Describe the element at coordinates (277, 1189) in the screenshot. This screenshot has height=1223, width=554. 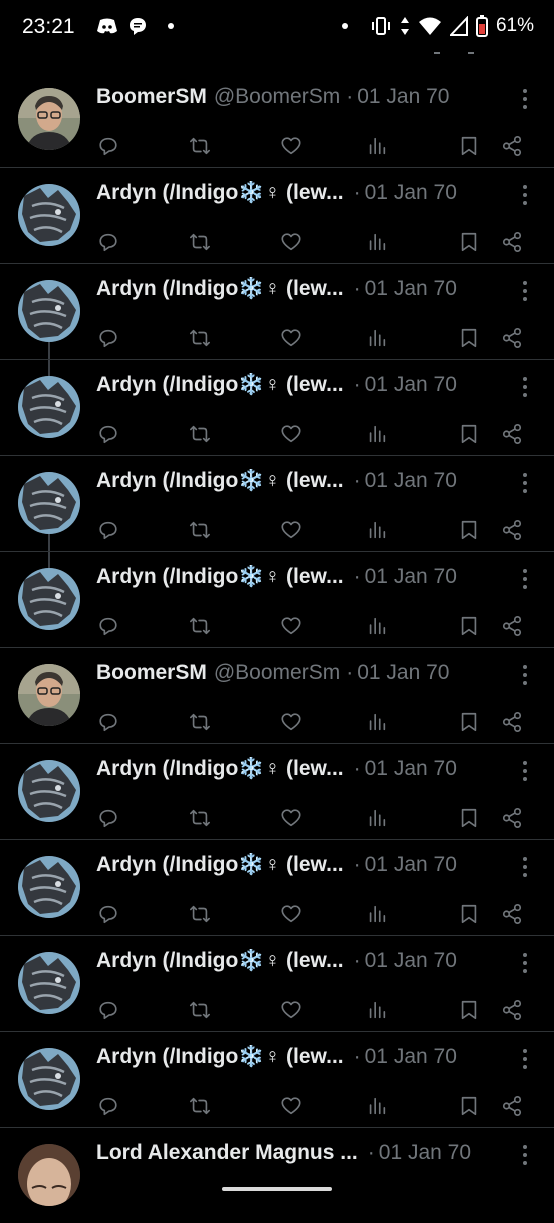
I see `home-indicator` at that location.